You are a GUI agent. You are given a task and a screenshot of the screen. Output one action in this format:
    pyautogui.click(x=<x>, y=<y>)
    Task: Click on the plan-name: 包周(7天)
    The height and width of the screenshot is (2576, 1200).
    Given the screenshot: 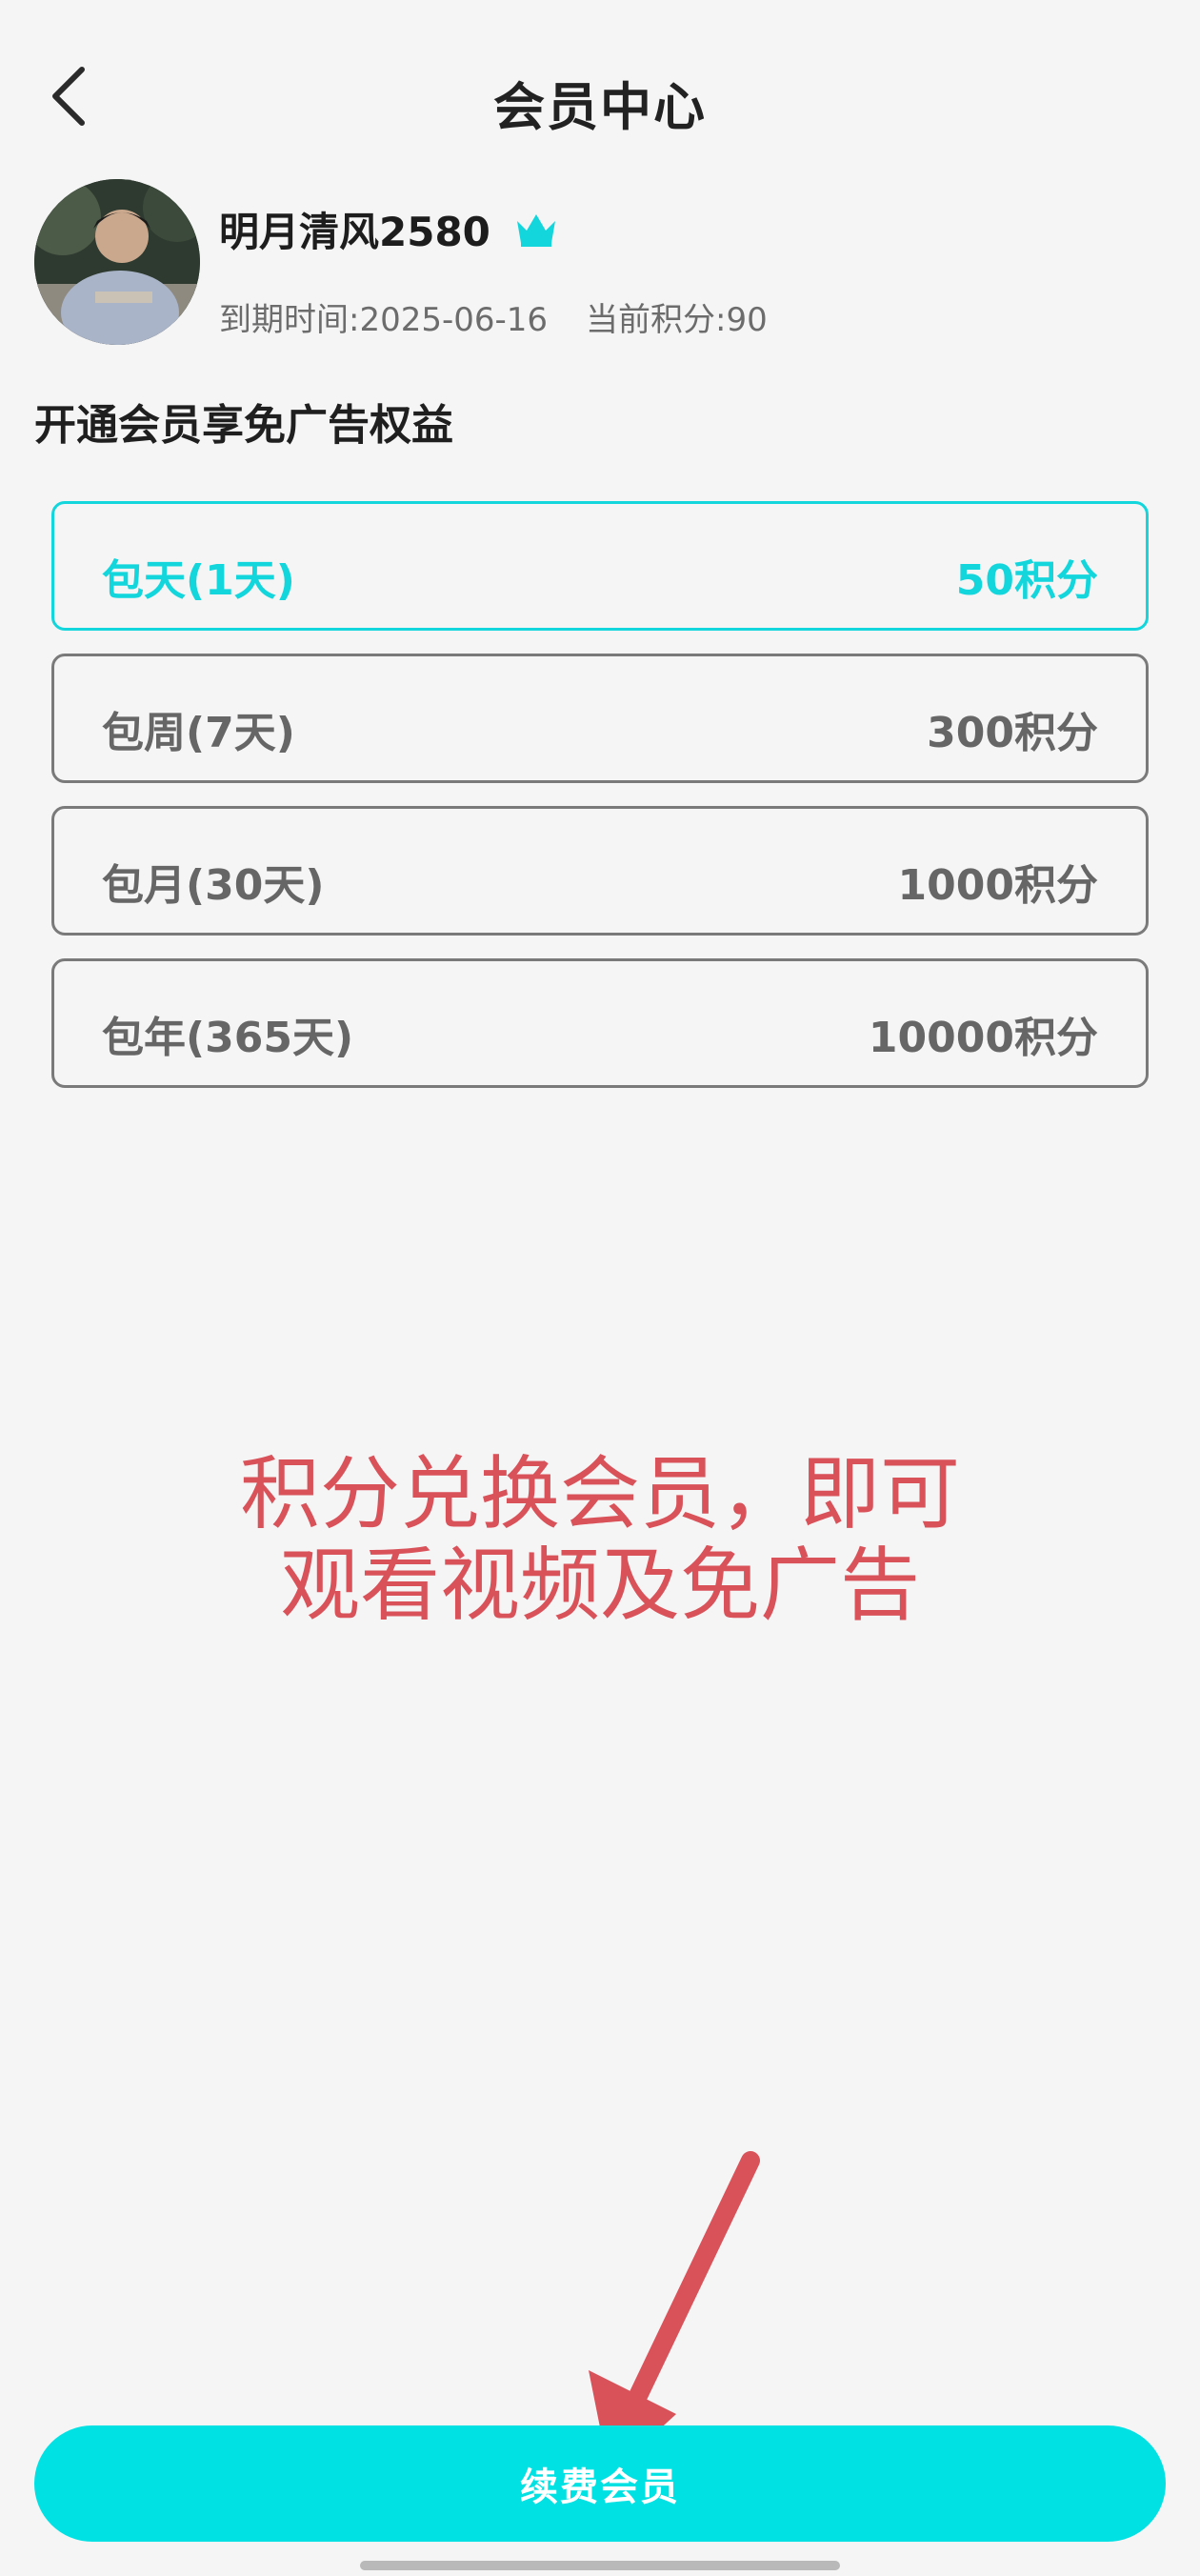 What is the action you would take?
    pyautogui.click(x=198, y=733)
    